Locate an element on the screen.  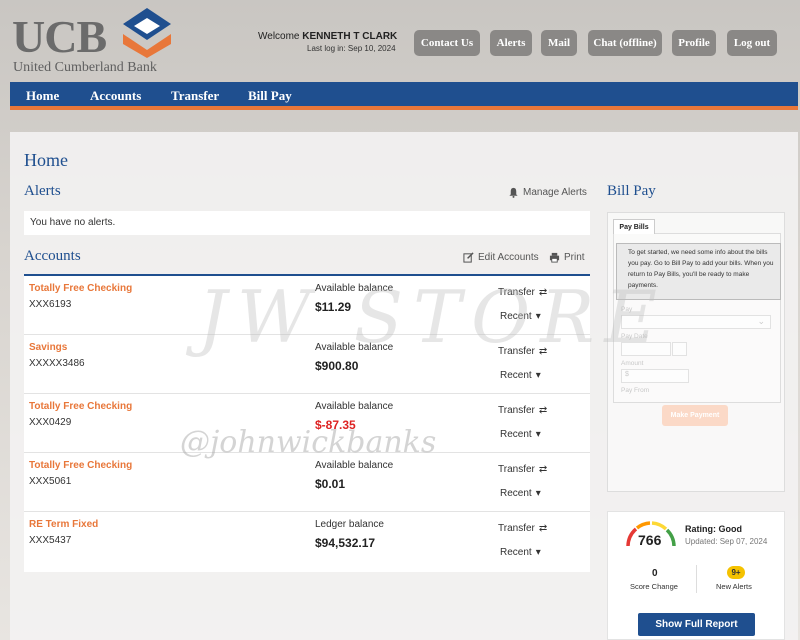
credit-updated: Updated: Sep 07, 2024 is located at coordinates (726, 541).